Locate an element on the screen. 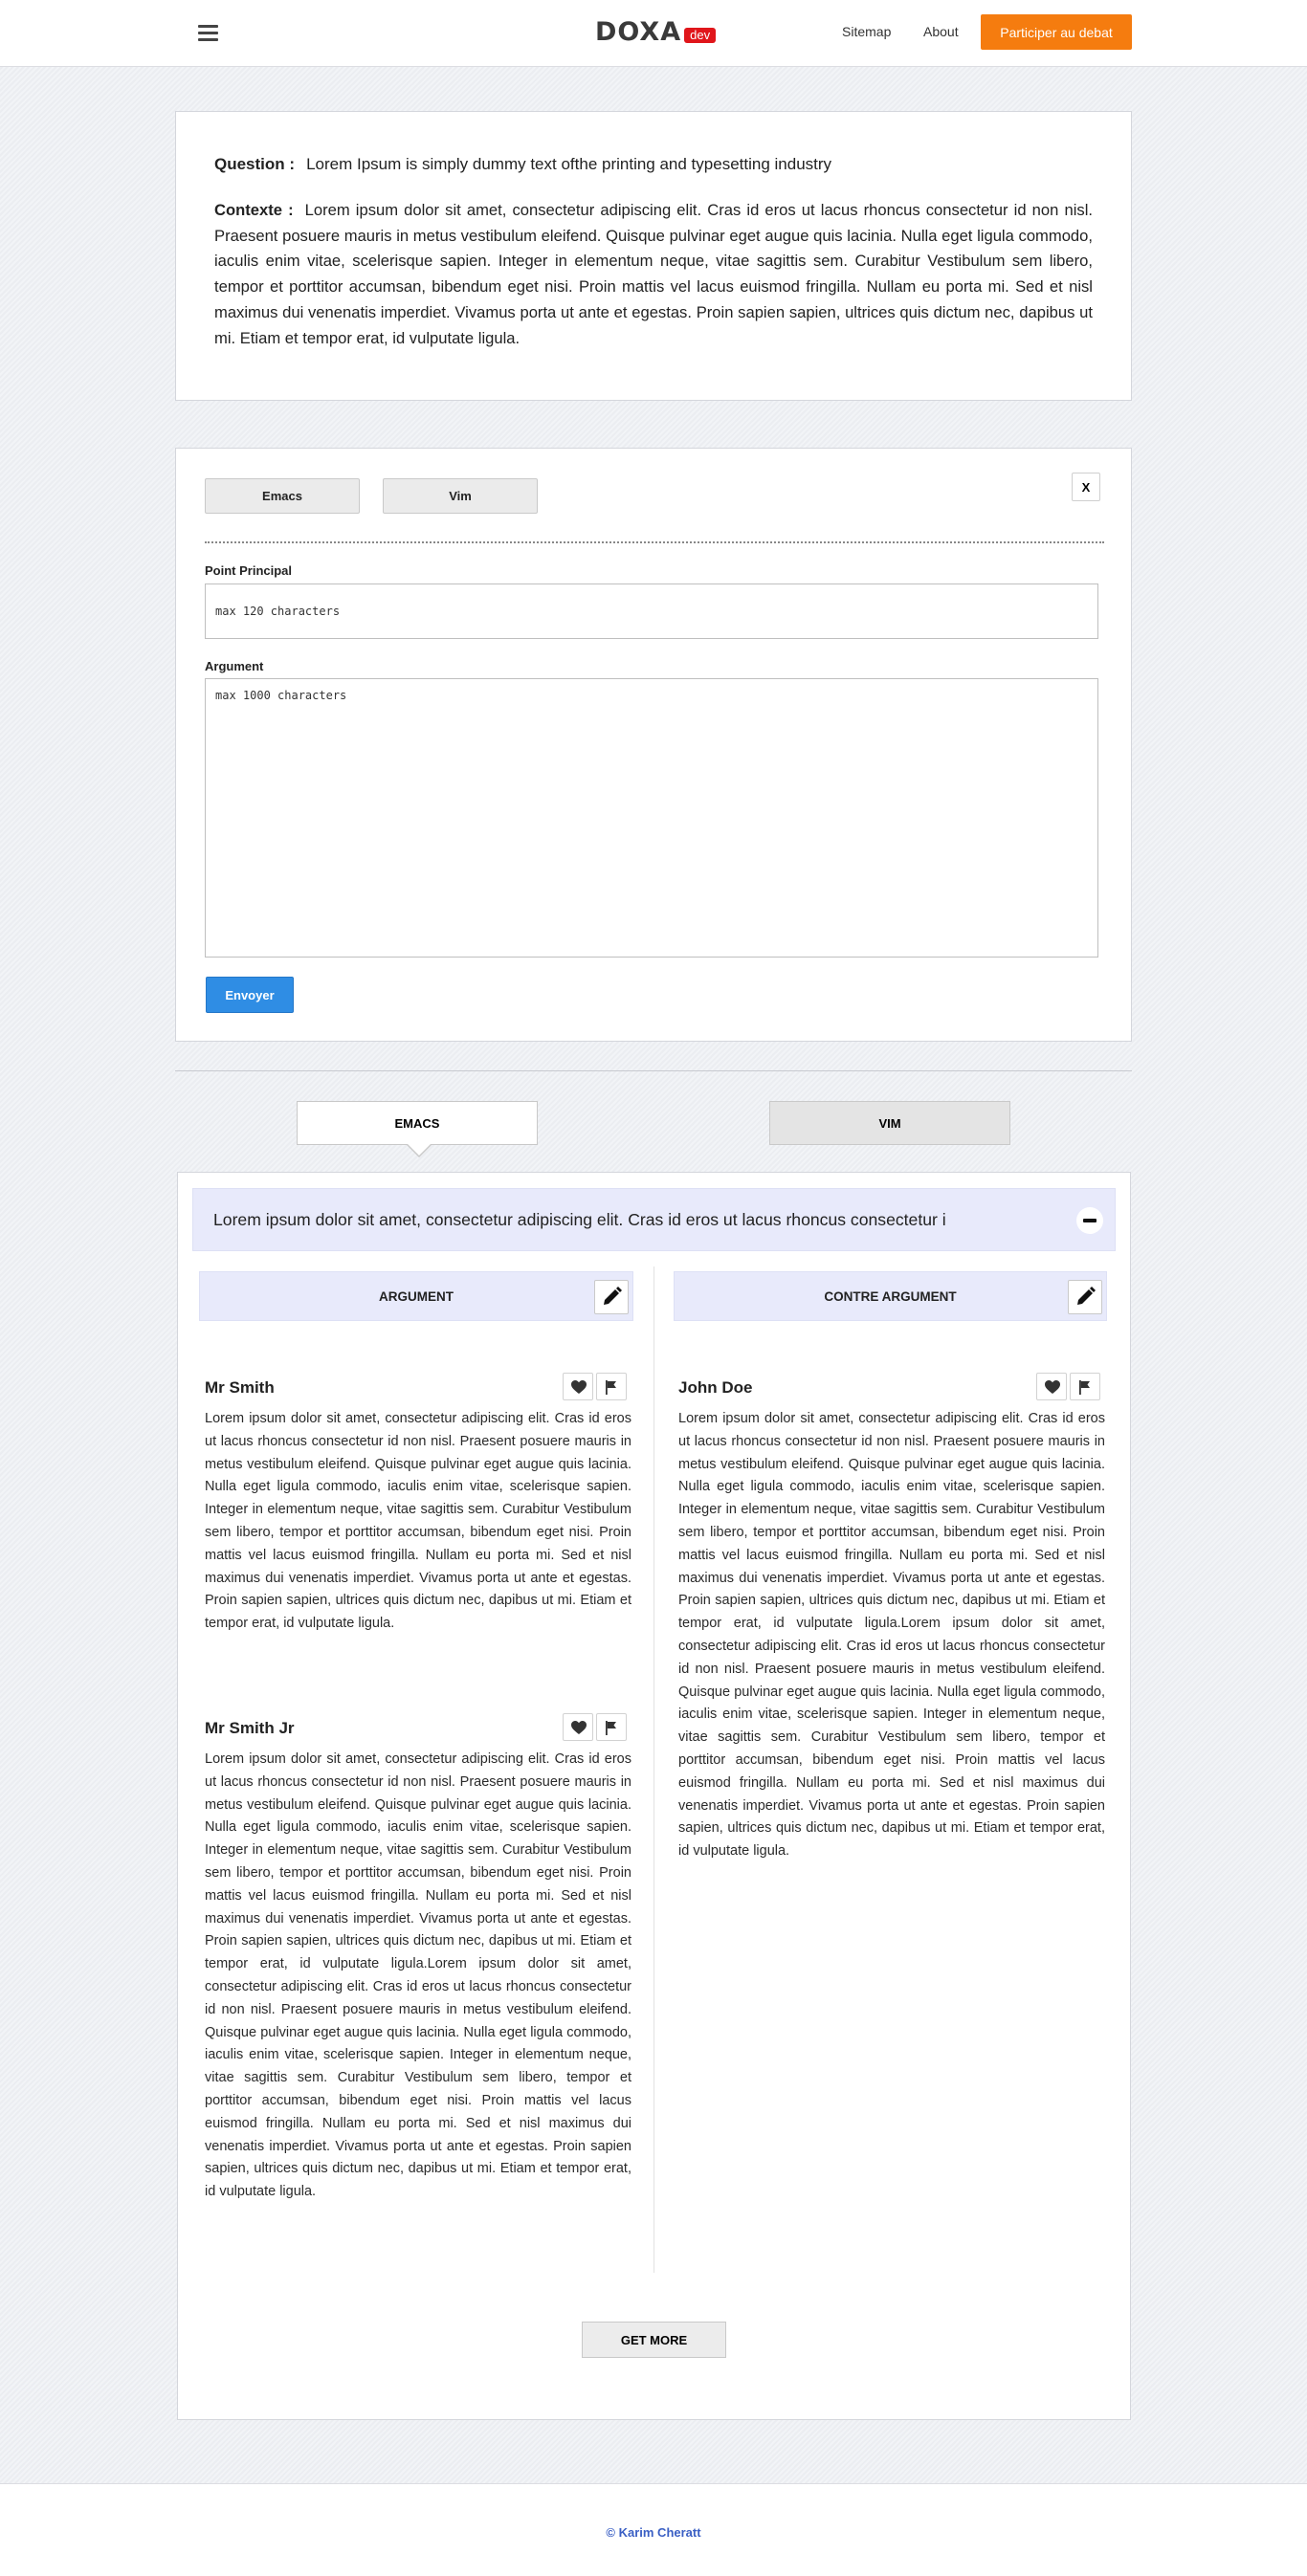 The width and height of the screenshot is (1307, 2576). active-tab-pointer is located at coordinates (420, 1150).